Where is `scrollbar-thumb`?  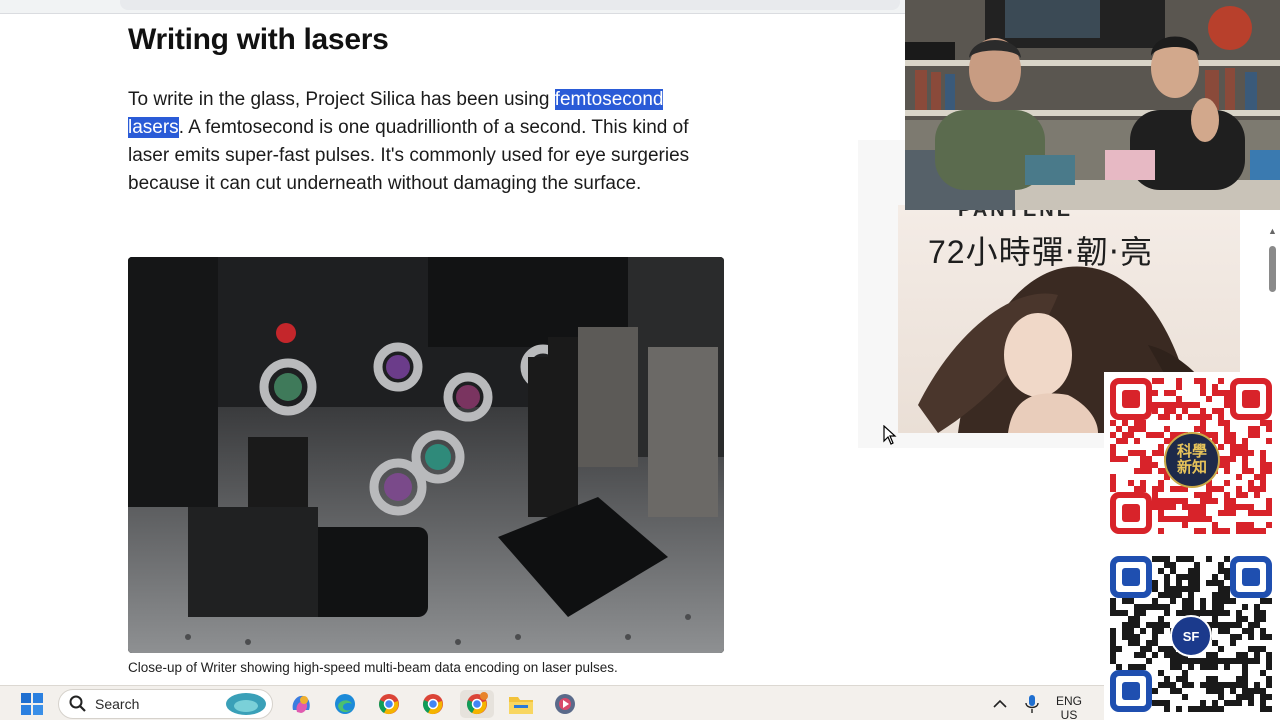
scrollbar-thumb is located at coordinates (1272, 269).